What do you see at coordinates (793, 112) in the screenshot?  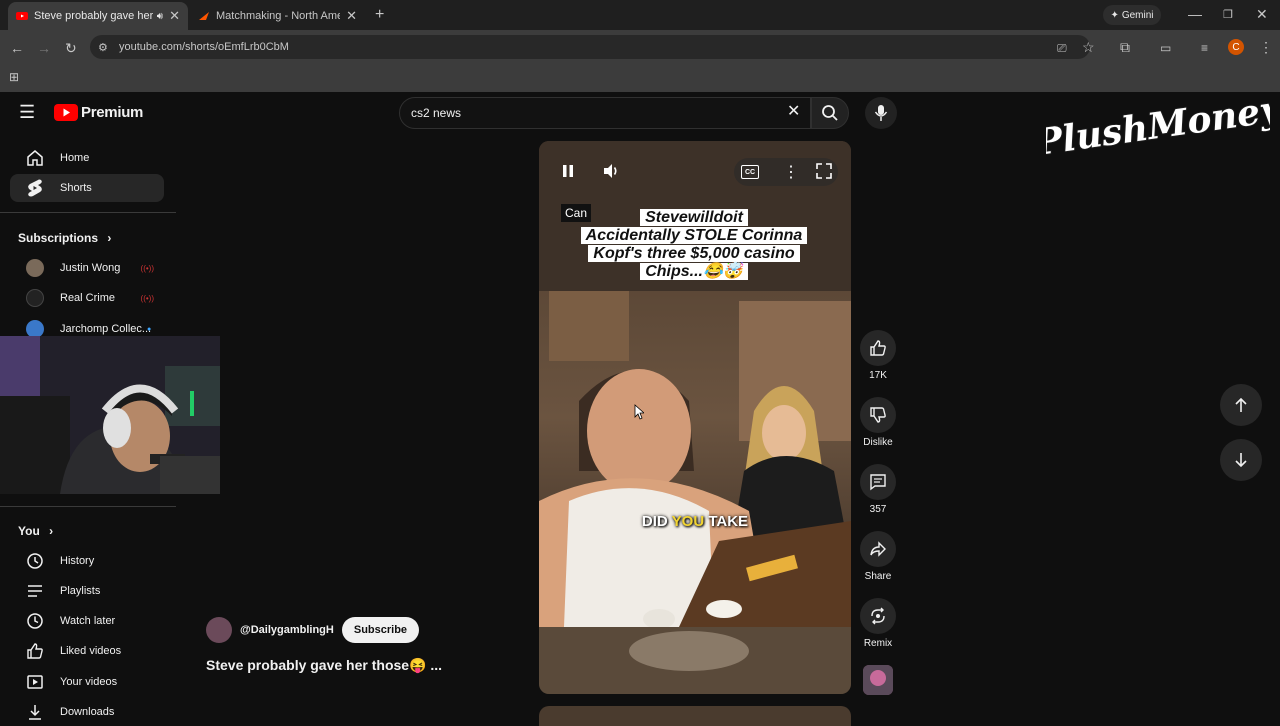 I see `clear-search-icon: ✕` at bounding box center [793, 112].